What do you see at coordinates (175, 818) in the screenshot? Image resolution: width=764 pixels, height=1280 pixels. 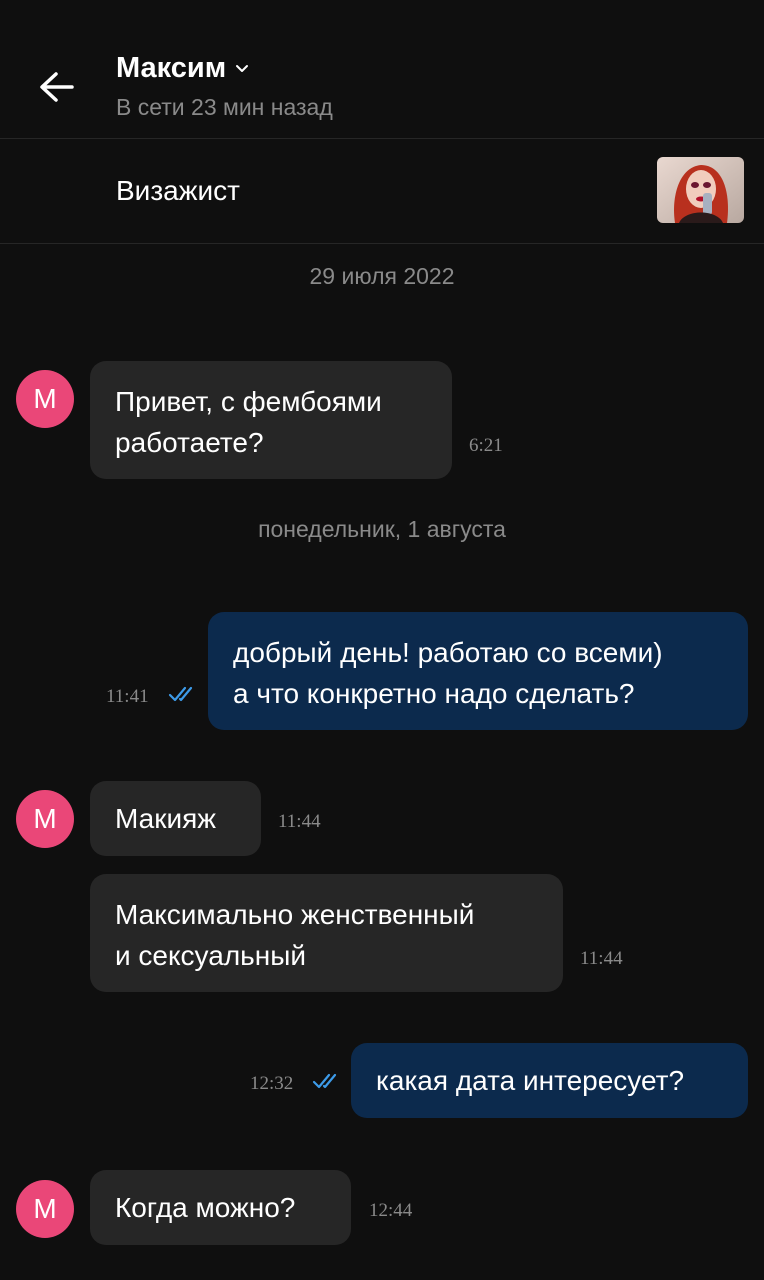 I see `message-incoming: Макияж` at bounding box center [175, 818].